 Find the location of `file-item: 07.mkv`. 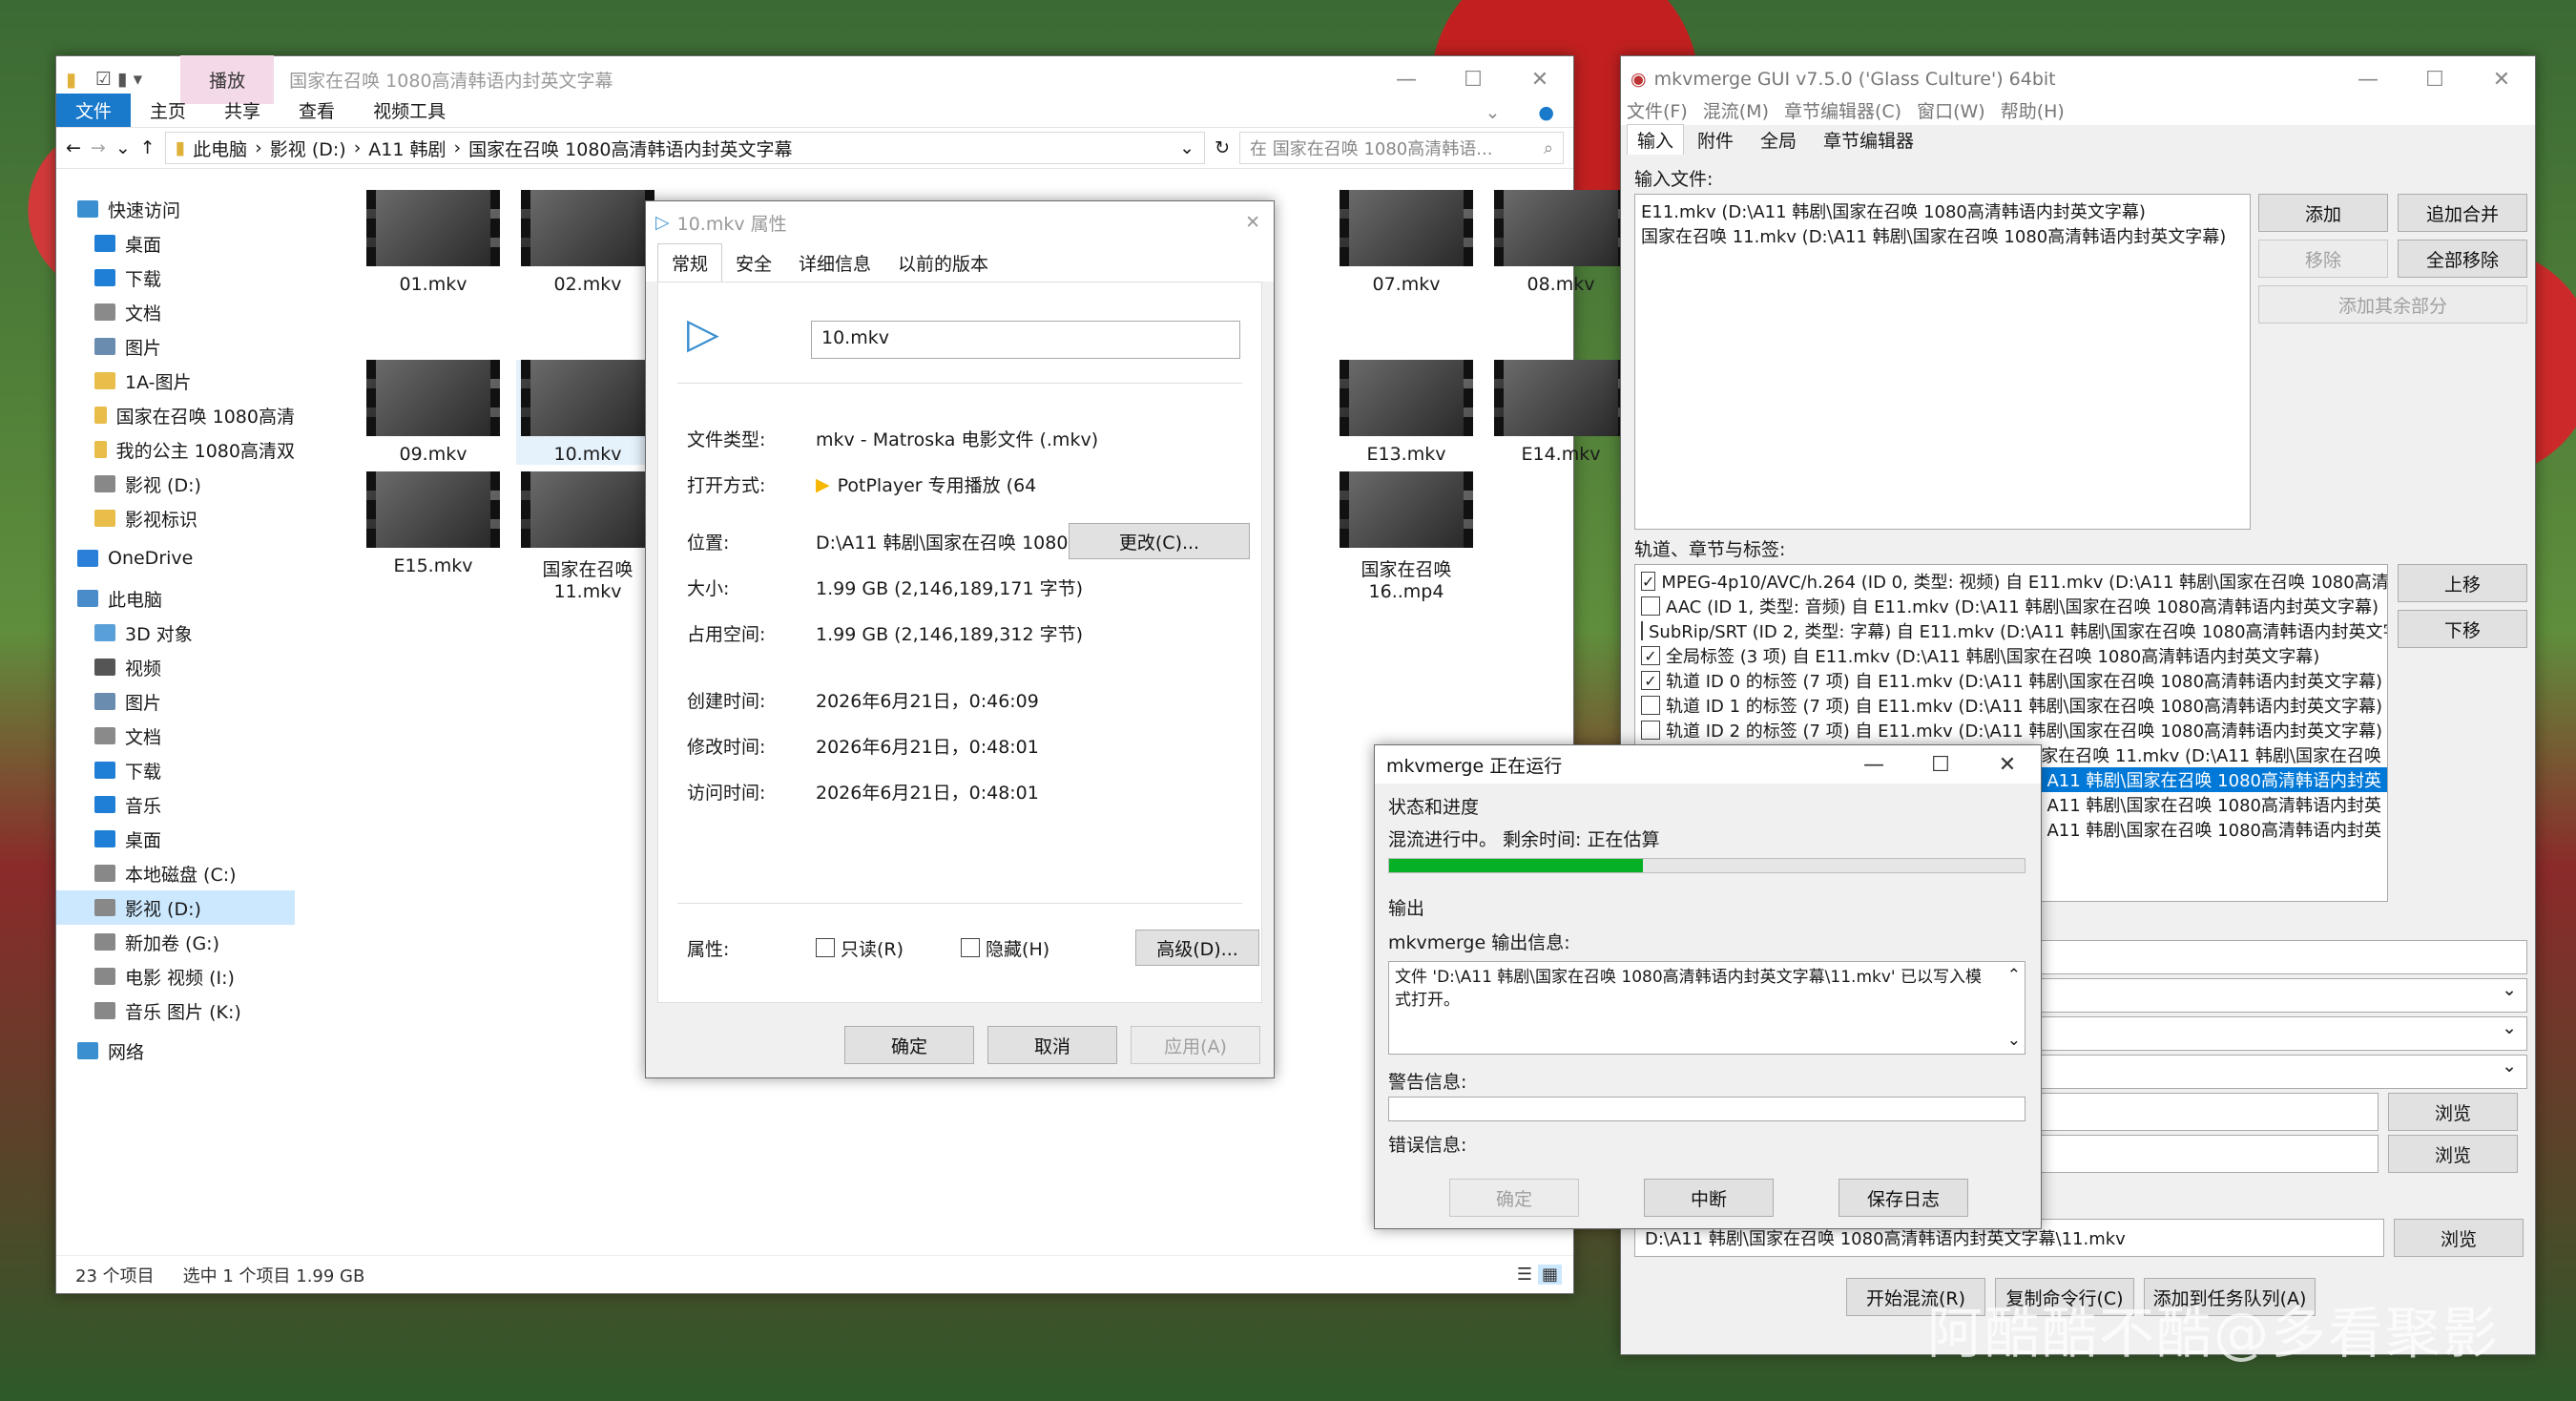

file-item: 07.mkv is located at coordinates (1406, 242).